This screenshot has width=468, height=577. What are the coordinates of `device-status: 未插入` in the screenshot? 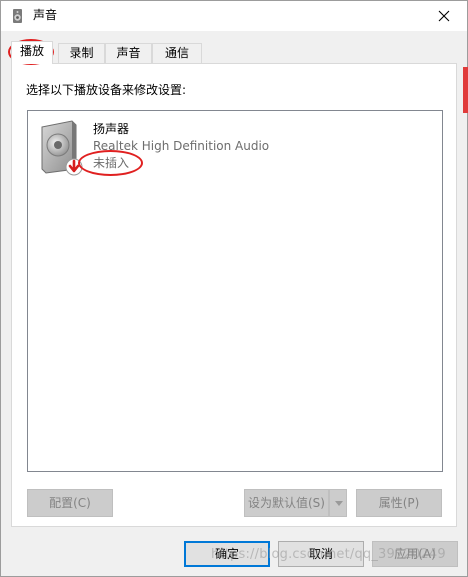 It's located at (111, 163).